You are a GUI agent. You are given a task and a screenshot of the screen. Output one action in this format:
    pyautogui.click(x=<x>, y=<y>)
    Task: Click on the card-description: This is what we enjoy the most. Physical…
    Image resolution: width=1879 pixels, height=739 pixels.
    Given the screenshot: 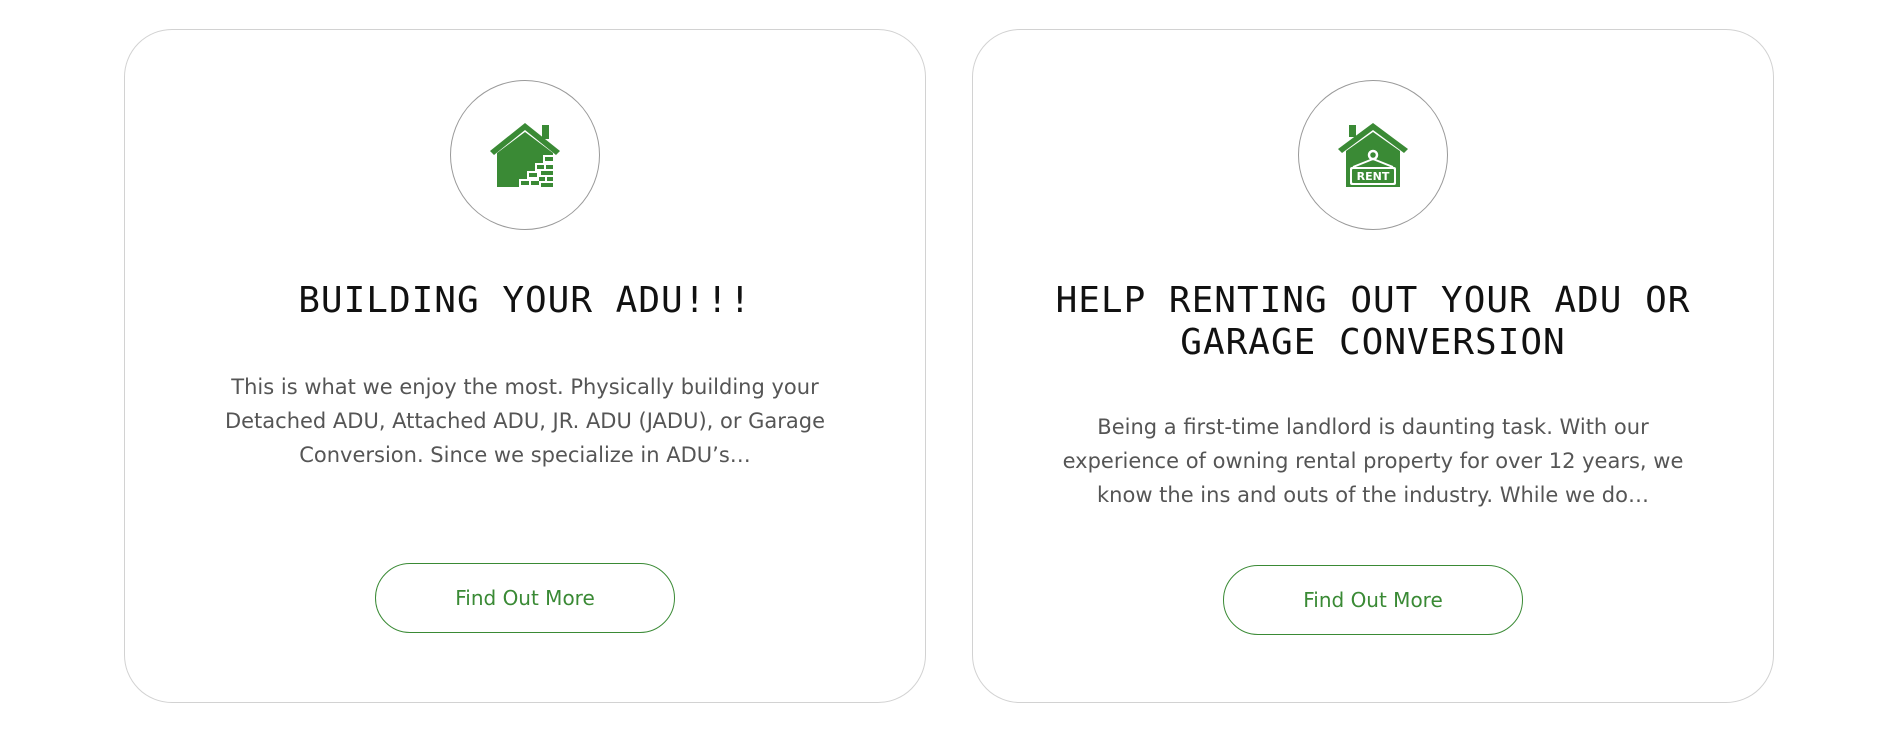 What is the action you would take?
    pyautogui.click(x=525, y=421)
    